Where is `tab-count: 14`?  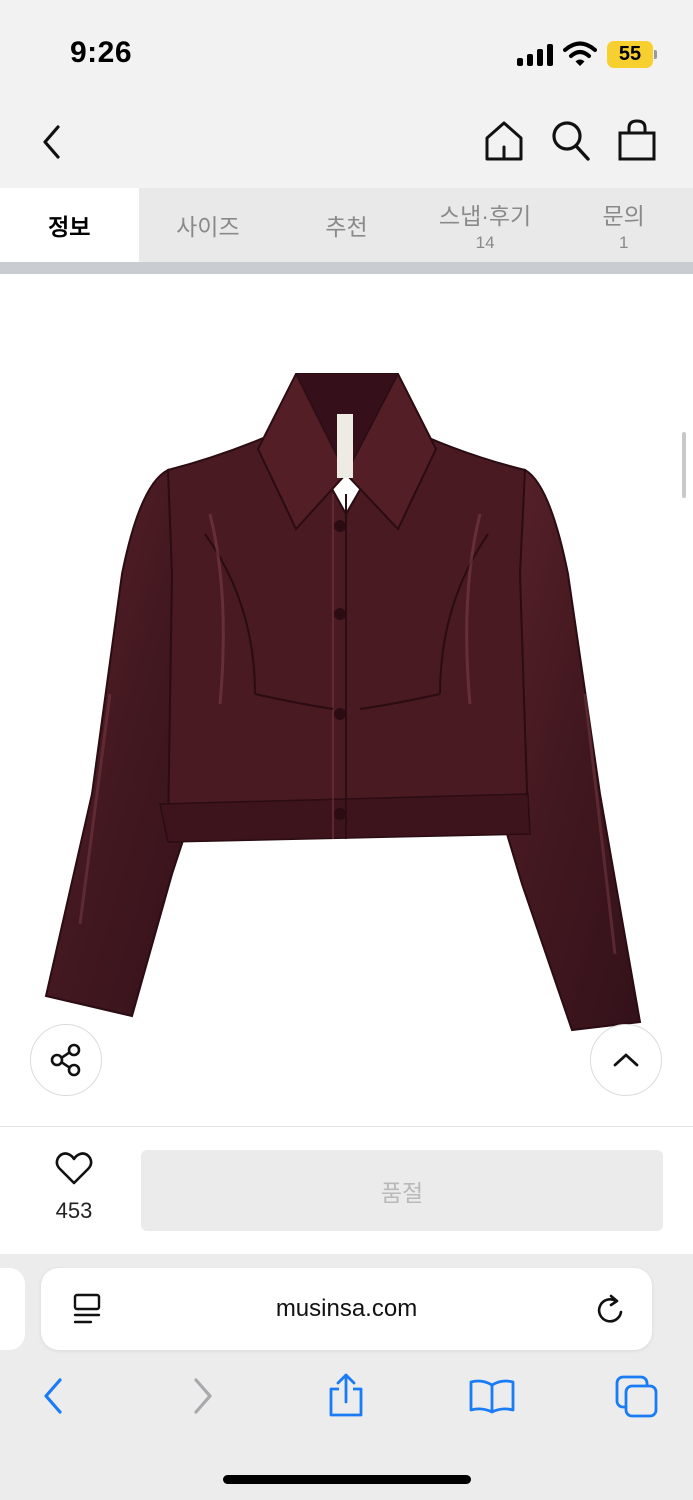
tab-count: 14 is located at coordinates (485, 242).